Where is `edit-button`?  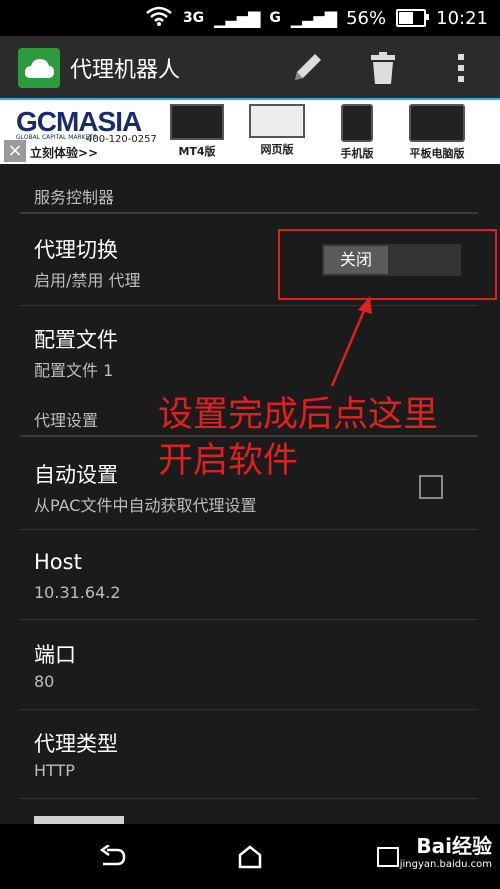
edit-button is located at coordinates (307, 68).